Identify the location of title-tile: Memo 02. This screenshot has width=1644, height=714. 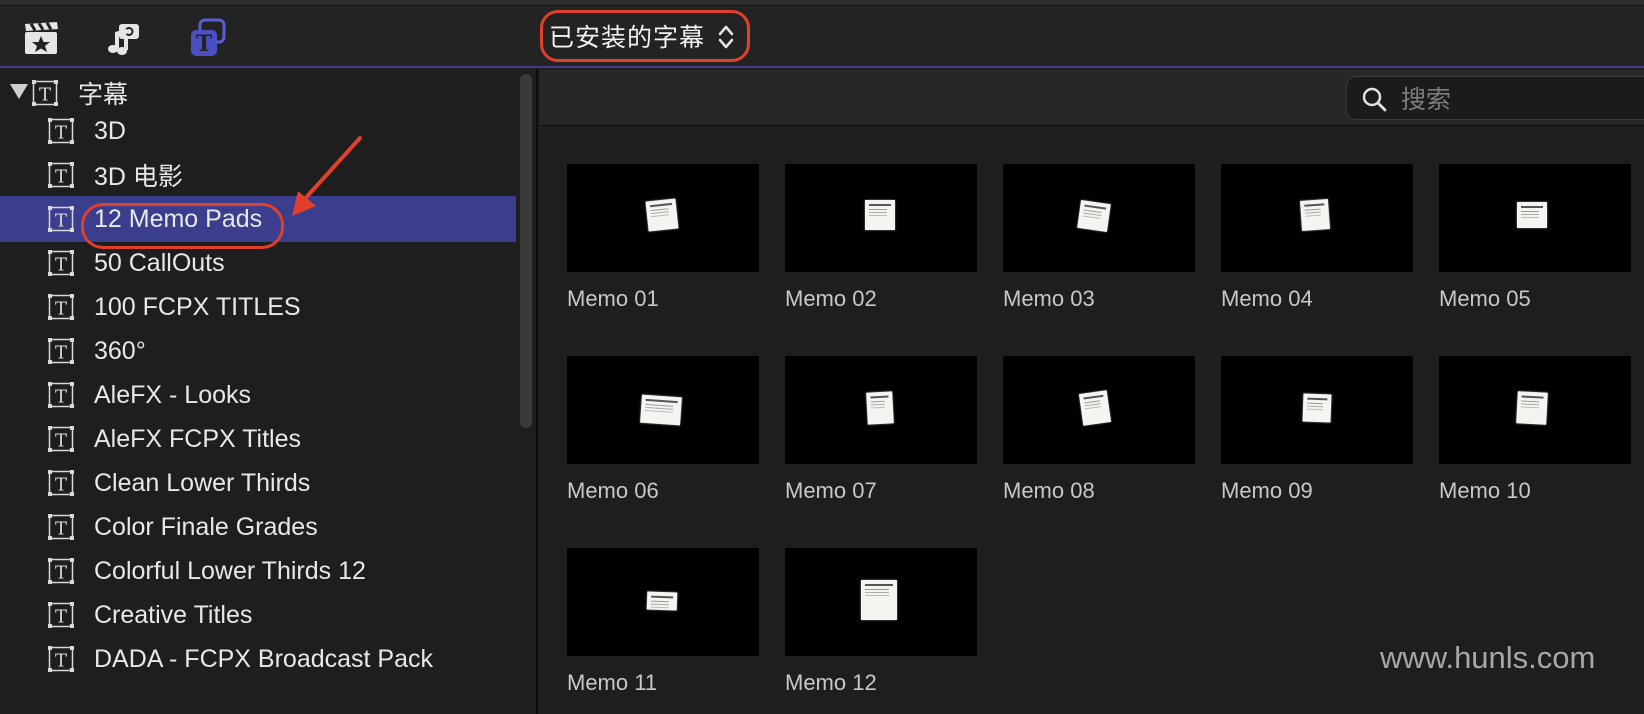
(881, 237).